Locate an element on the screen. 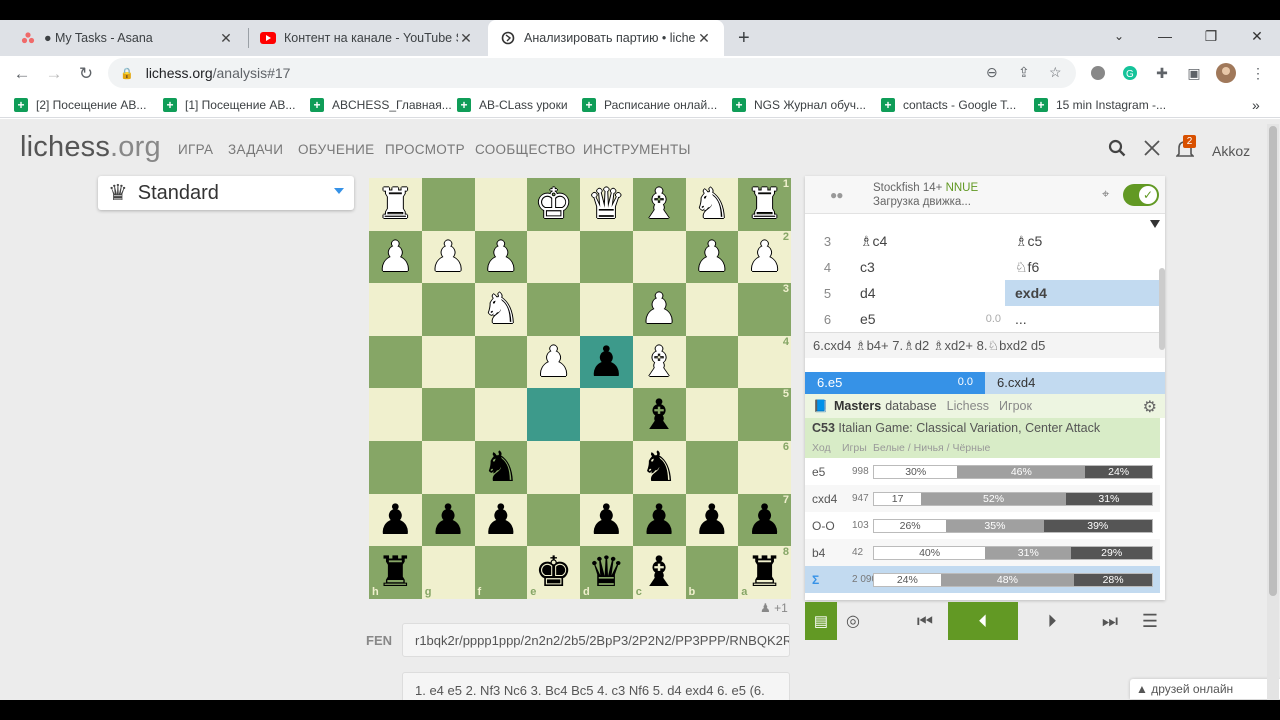 The height and width of the screenshot is (720, 1280). board-square: ♟ 7 is located at coordinates (764, 520).